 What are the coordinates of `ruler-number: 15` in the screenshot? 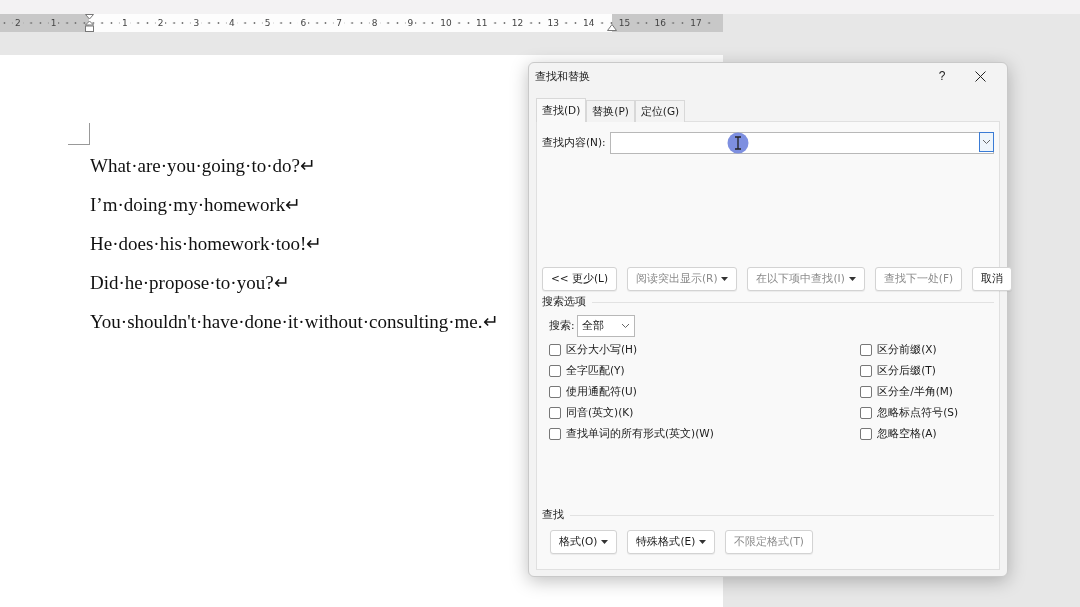 It's located at (624, 23).